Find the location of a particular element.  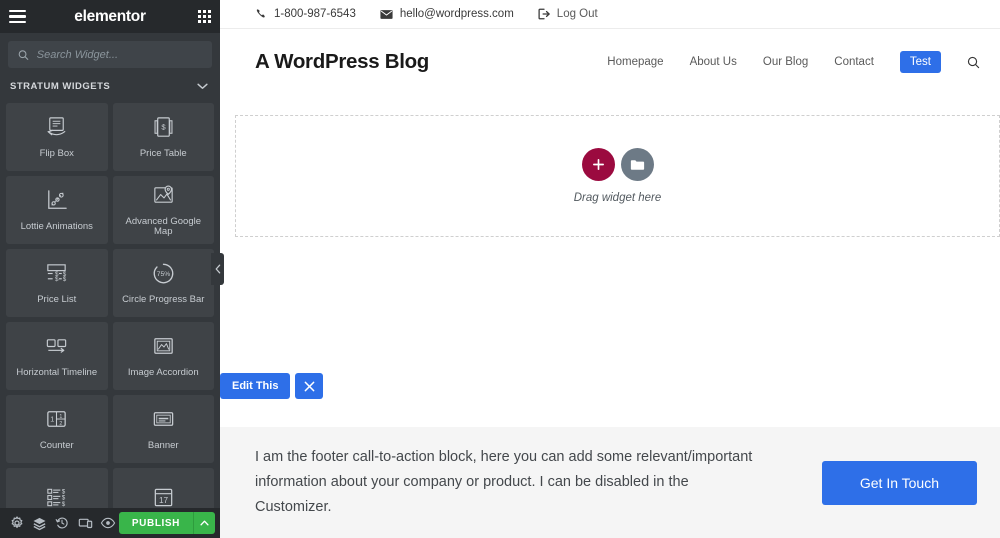

get-in-touch-button: Get In Touch is located at coordinates (899, 482).